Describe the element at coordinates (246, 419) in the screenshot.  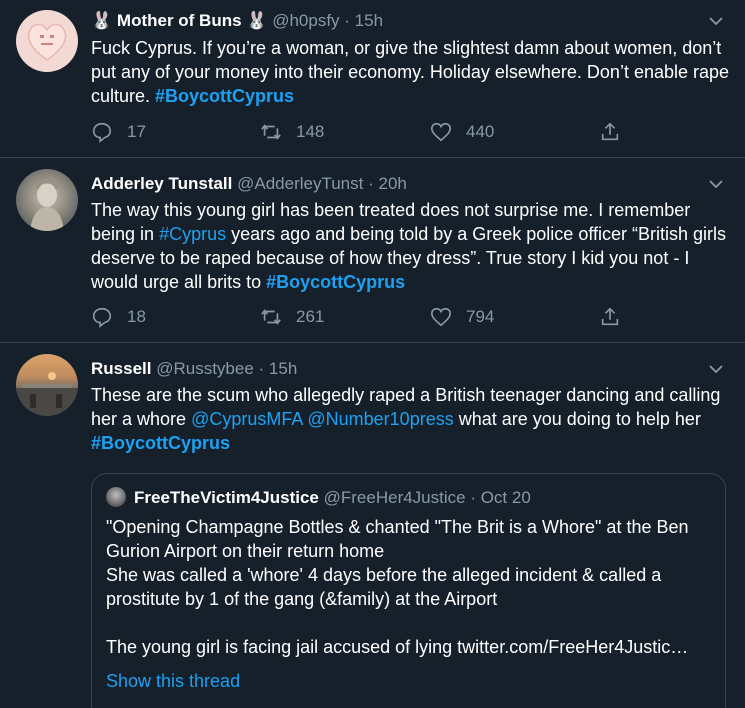
I see `mention-link: @CyprusMFA` at that location.